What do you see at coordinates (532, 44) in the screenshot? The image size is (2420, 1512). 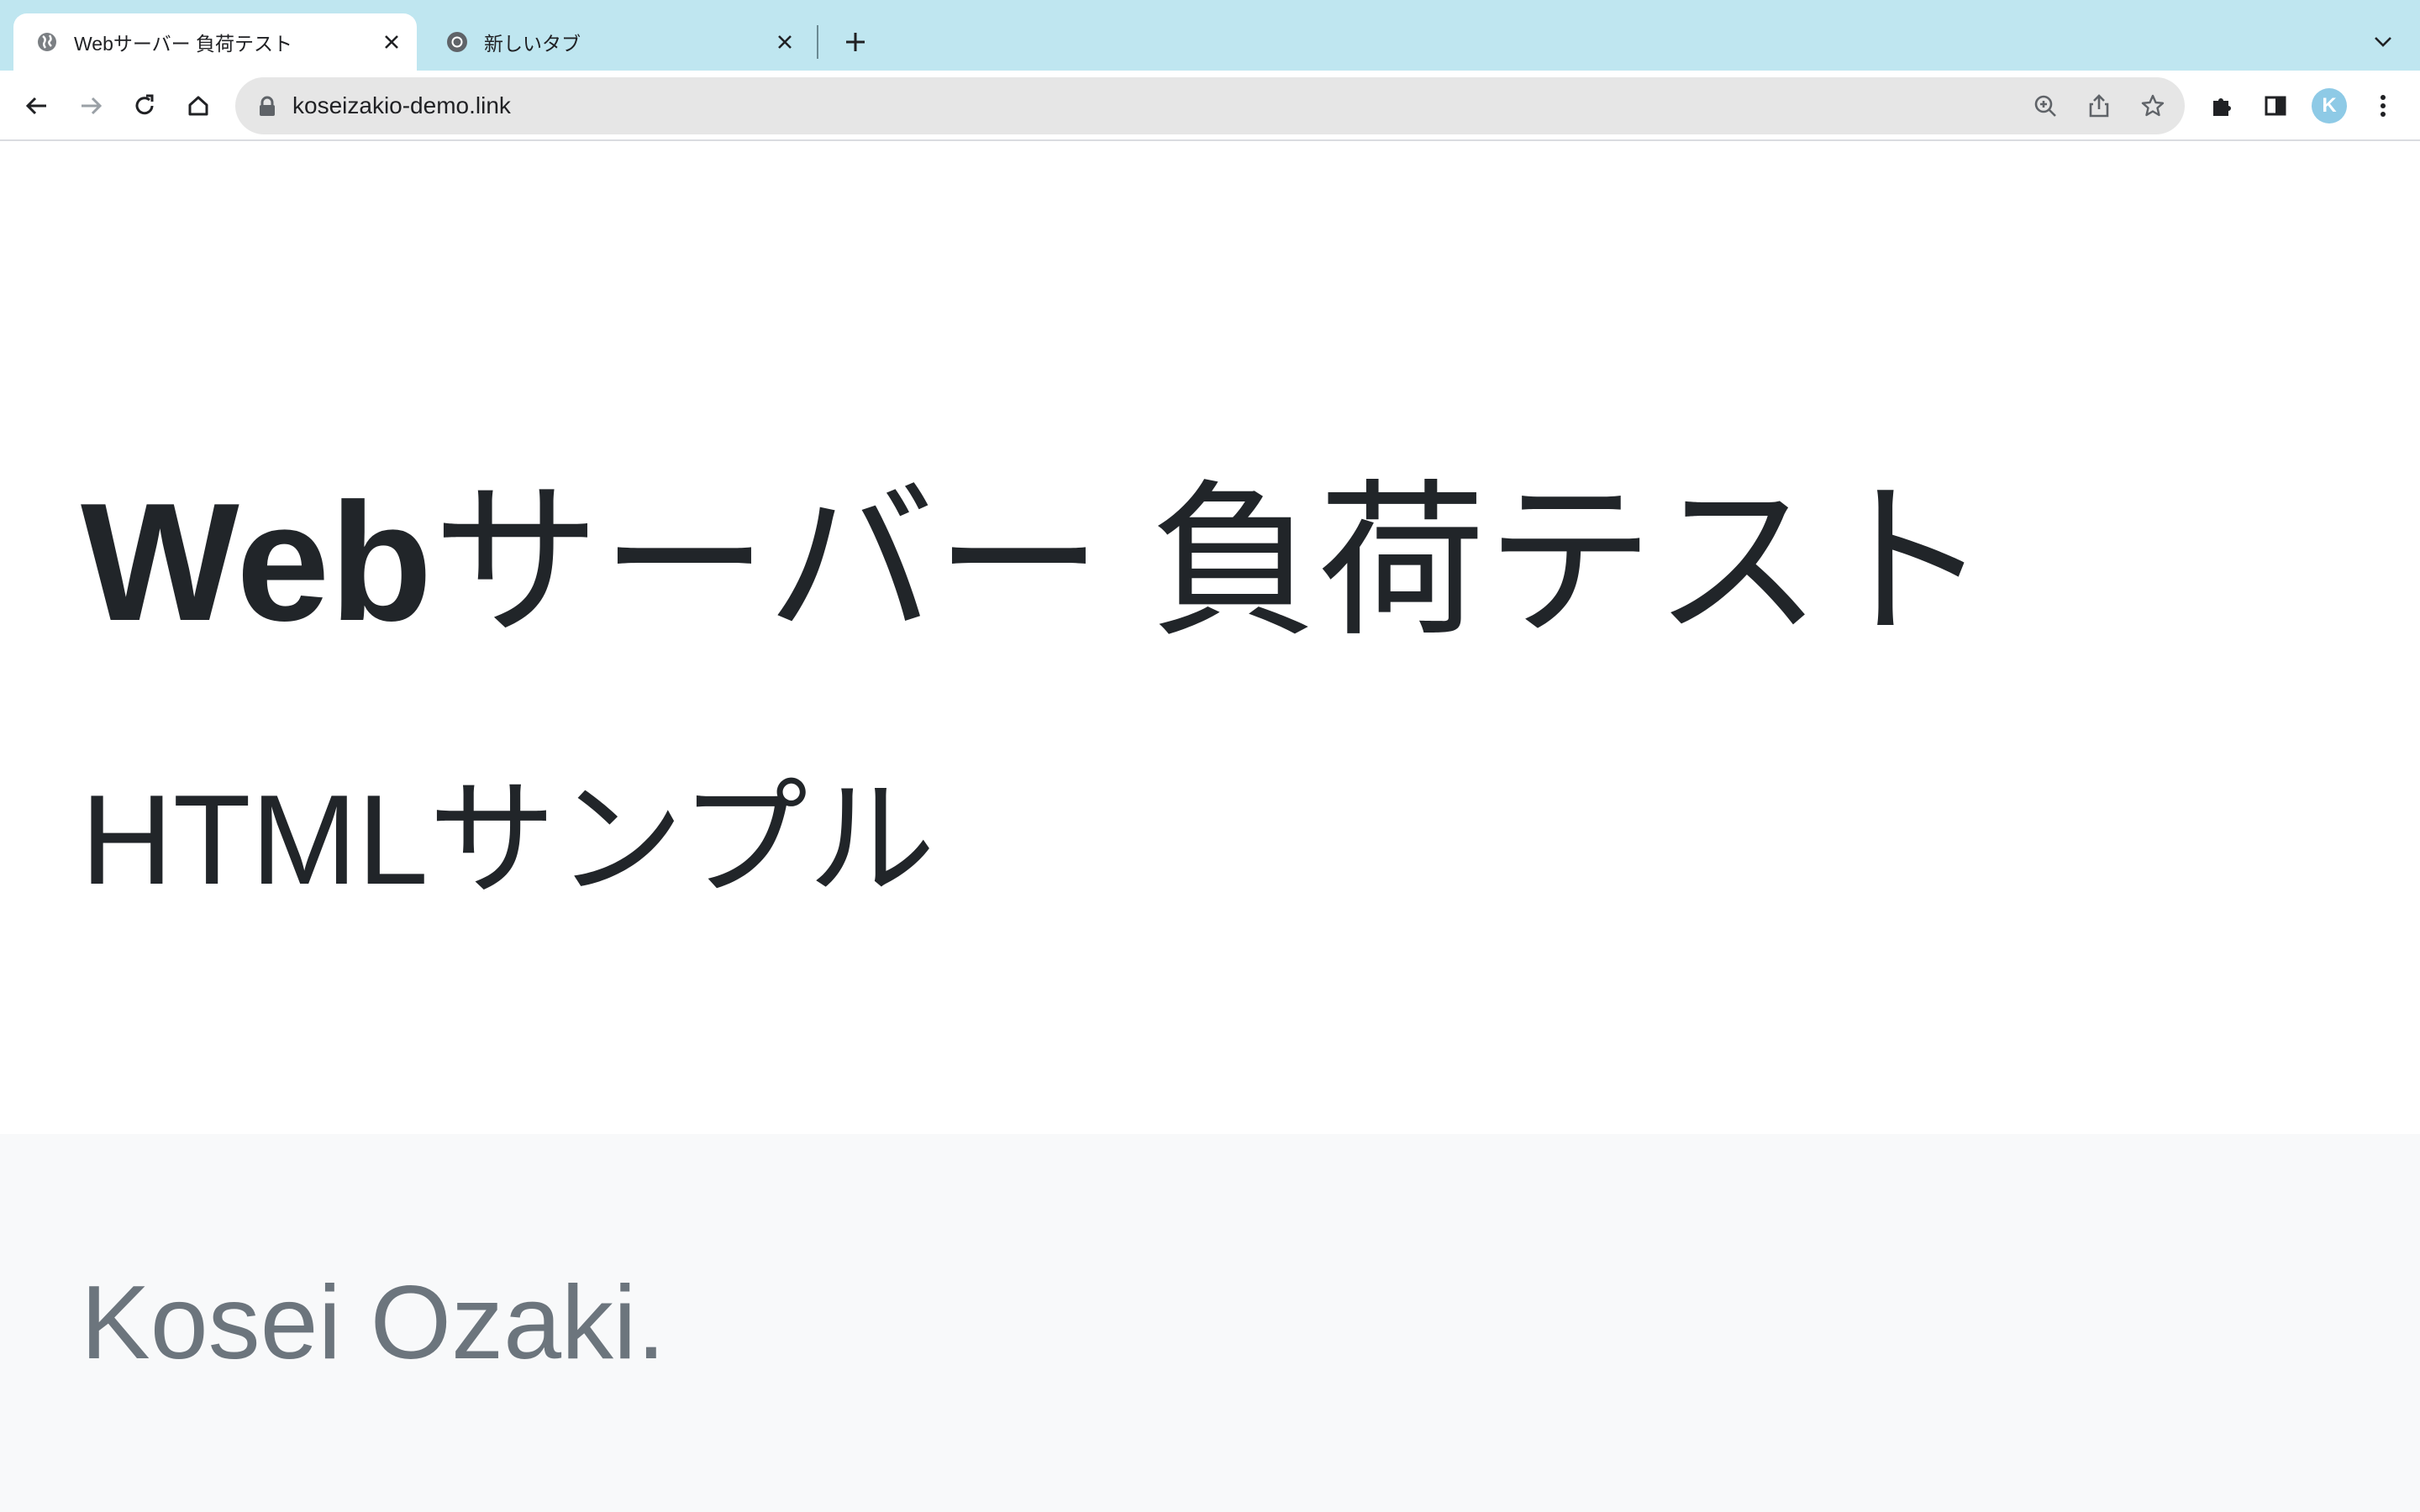 I see `tab-title: 新しいタブ` at bounding box center [532, 44].